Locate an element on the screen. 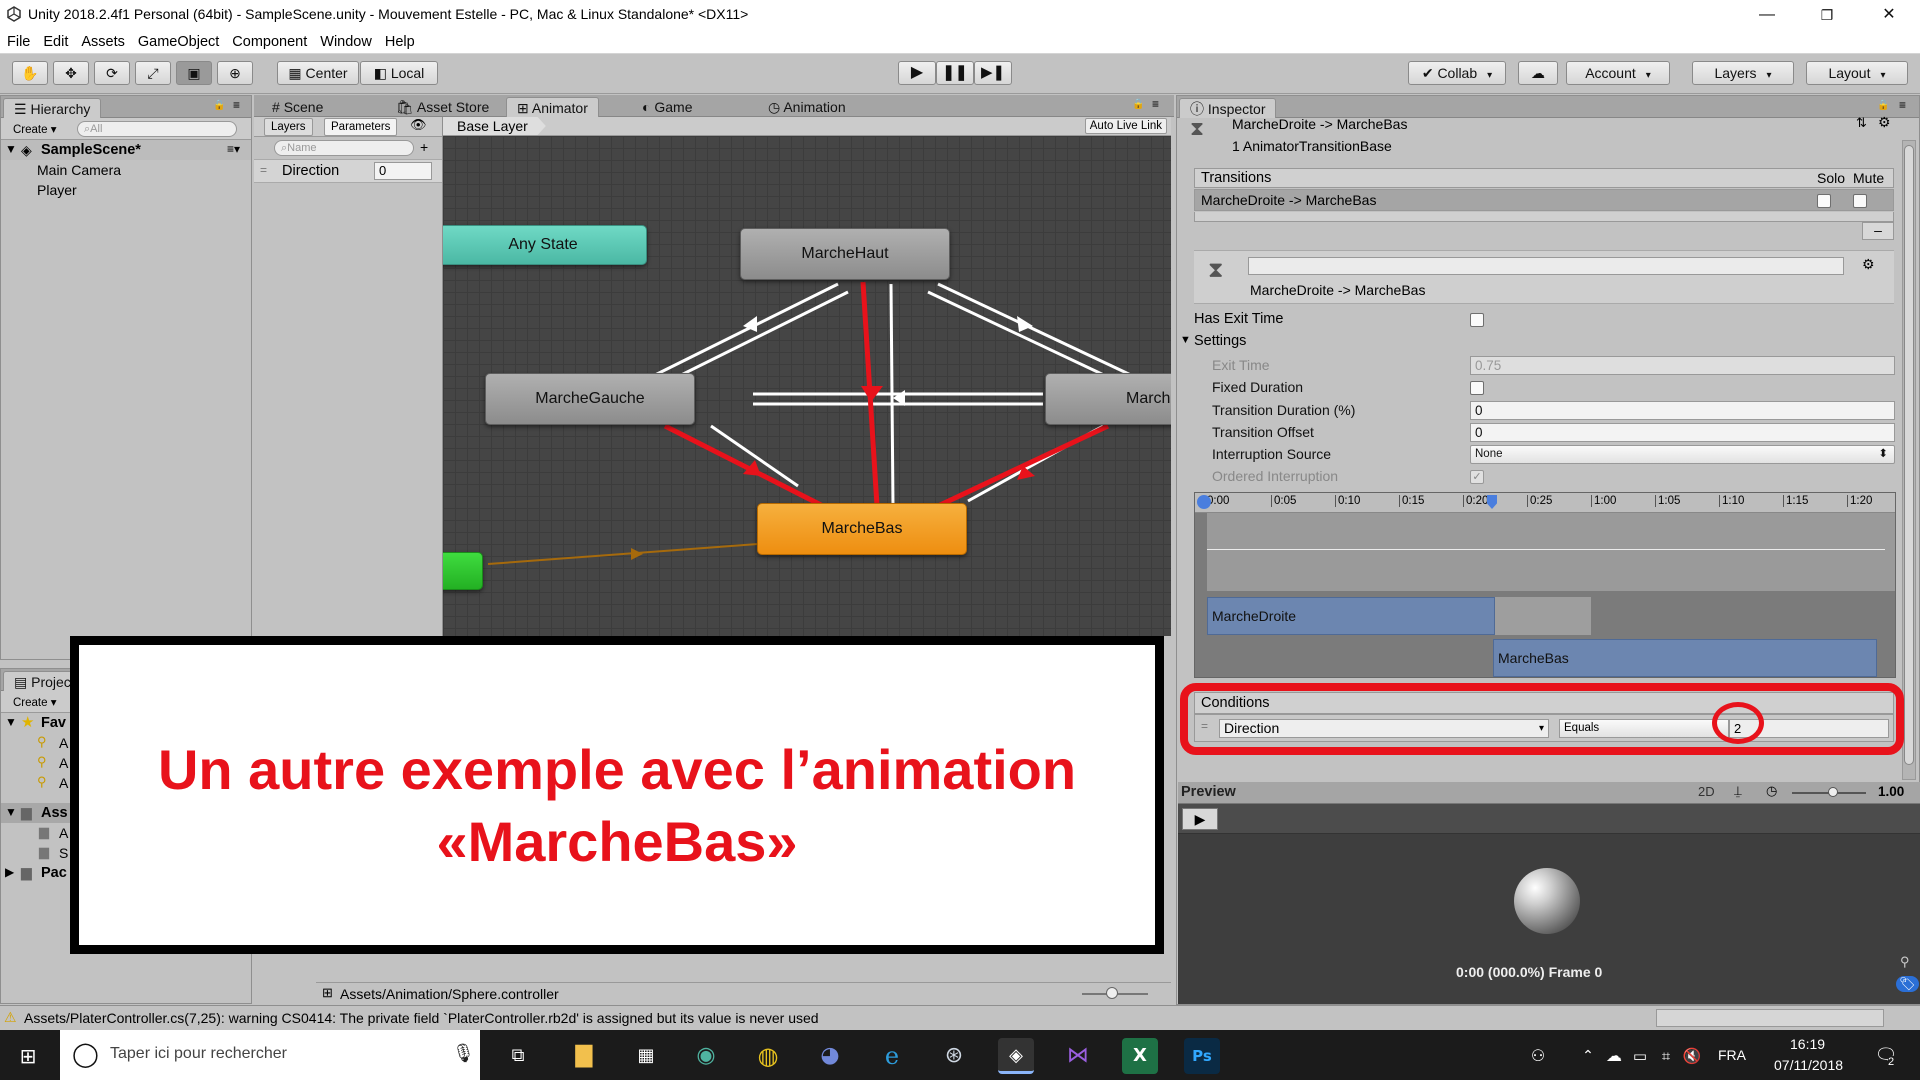 The width and height of the screenshot is (1920, 1080). pivot-center-button: ▦ Center is located at coordinates (318, 73).